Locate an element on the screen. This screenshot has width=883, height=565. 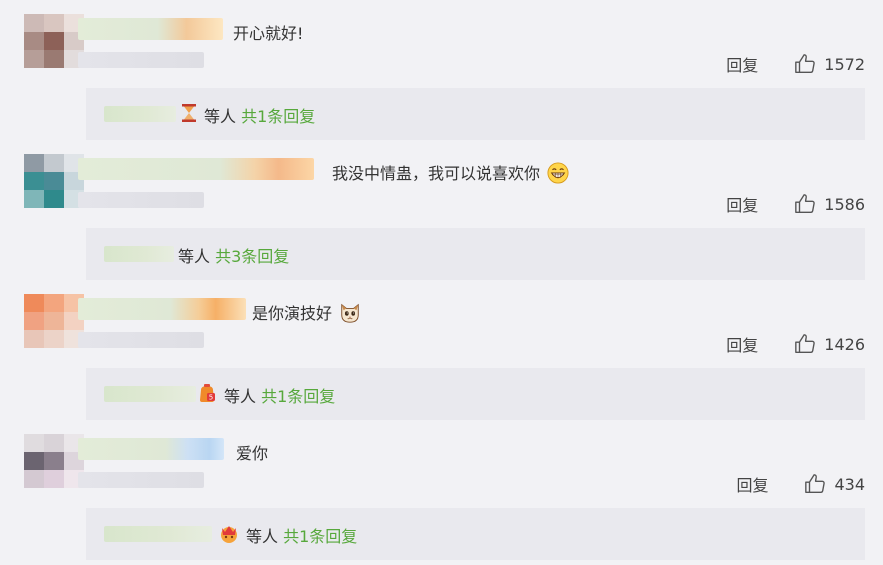
hourglass-icon is located at coordinates (189, 113).